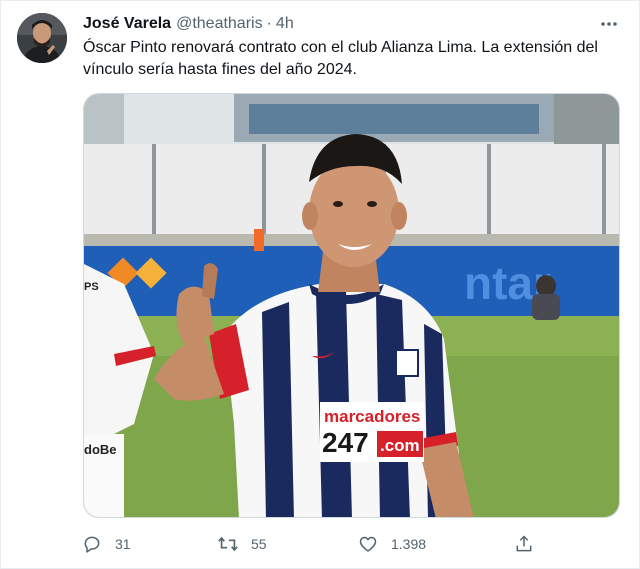  Describe the element at coordinates (285, 24) in the screenshot. I see `tweet-time: 4h` at that location.